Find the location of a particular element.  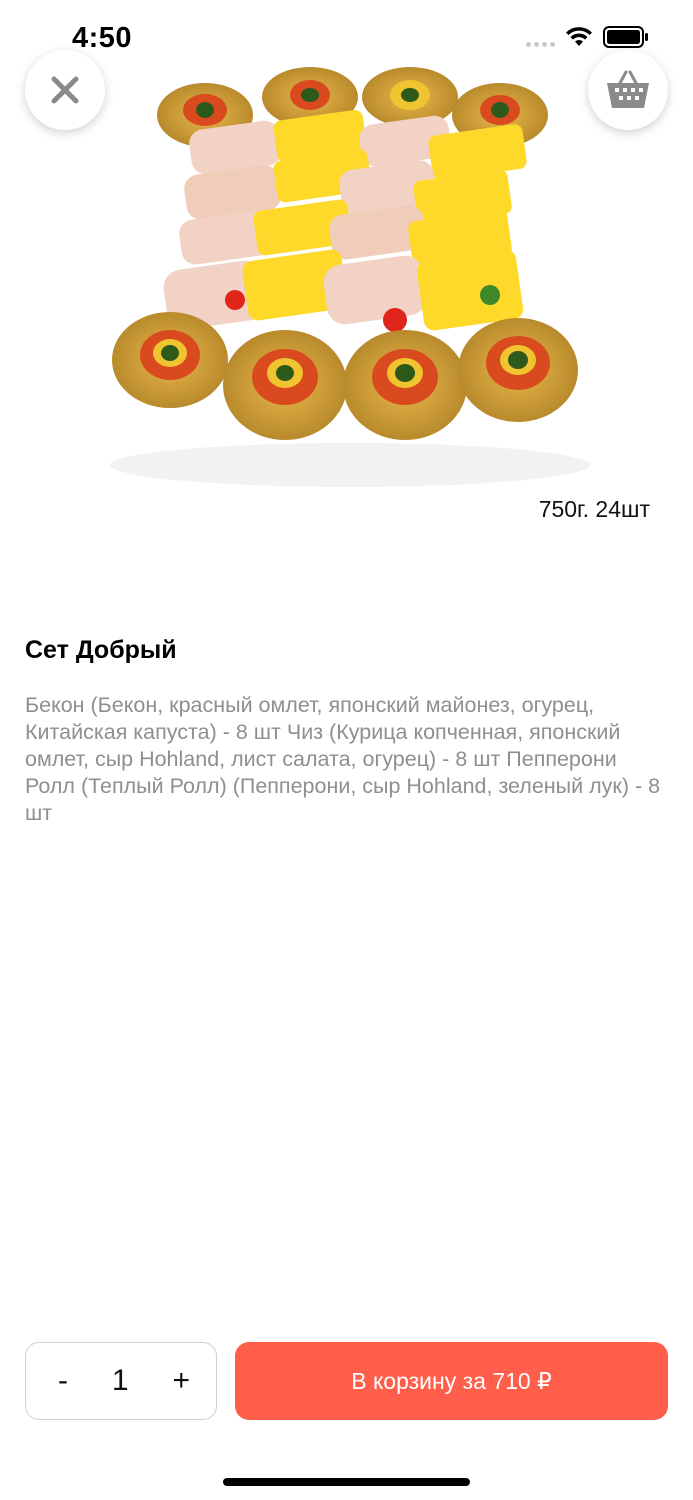

basket-icon is located at coordinates (628, 89).